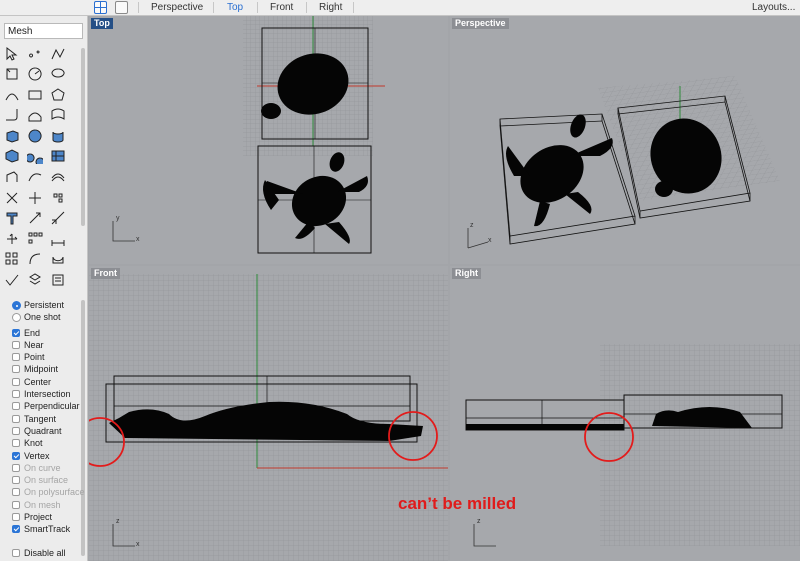  Describe the element at coordinates (480, 23) in the screenshot. I see `viewport-title-perspective: Perspective` at that location.